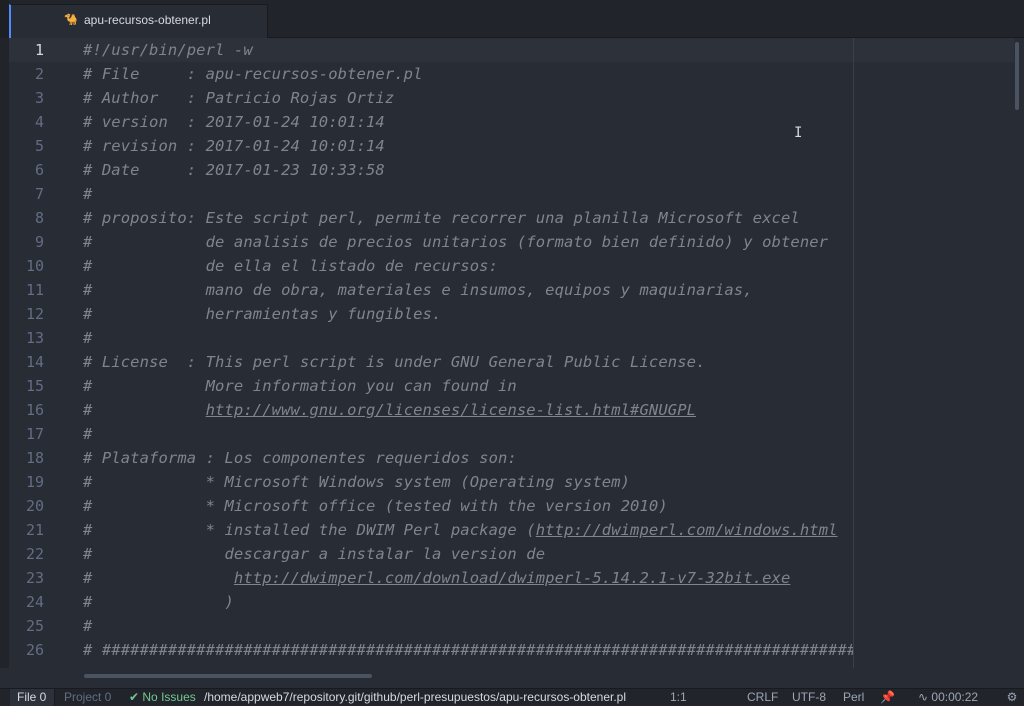 The width and height of the screenshot is (1024, 706). I want to click on code-text: # descargar a instalar la version de, so click(314, 554).